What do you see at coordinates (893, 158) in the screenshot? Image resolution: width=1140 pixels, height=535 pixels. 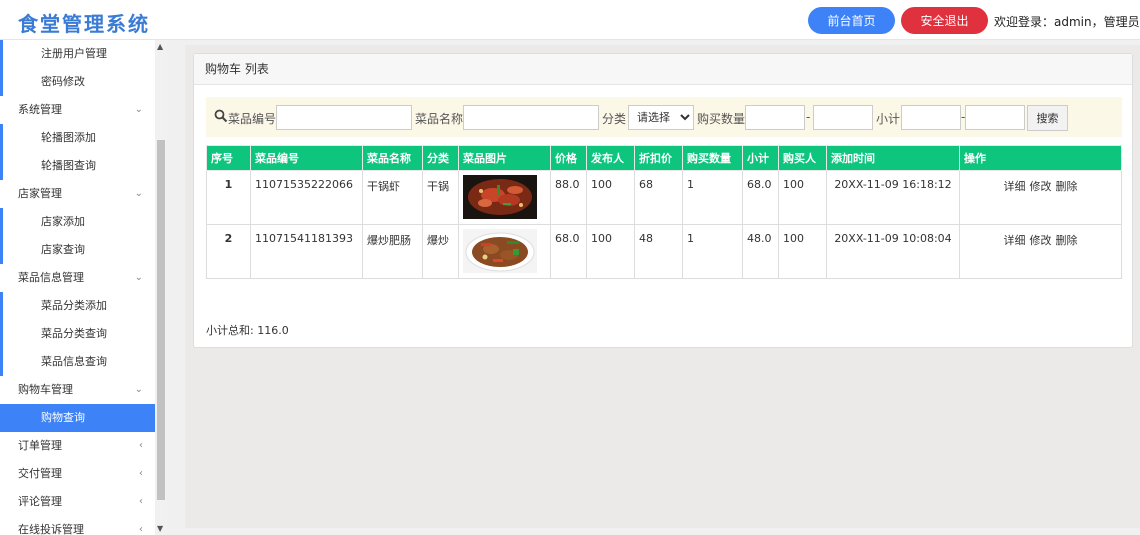 I see `col-header: 添加时间` at bounding box center [893, 158].